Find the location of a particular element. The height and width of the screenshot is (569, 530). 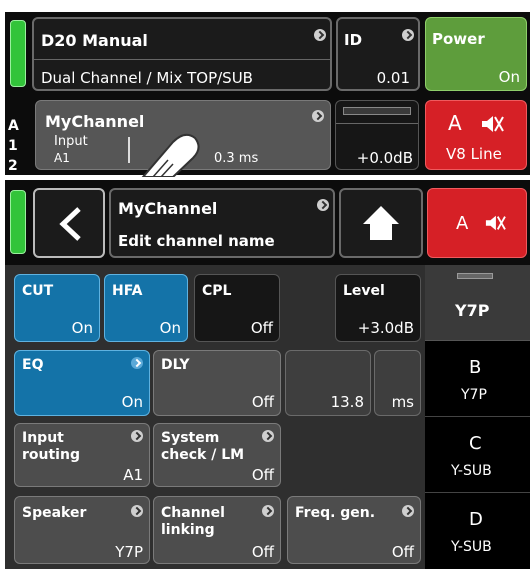

cpl-button: CPL Off is located at coordinates (237, 308).